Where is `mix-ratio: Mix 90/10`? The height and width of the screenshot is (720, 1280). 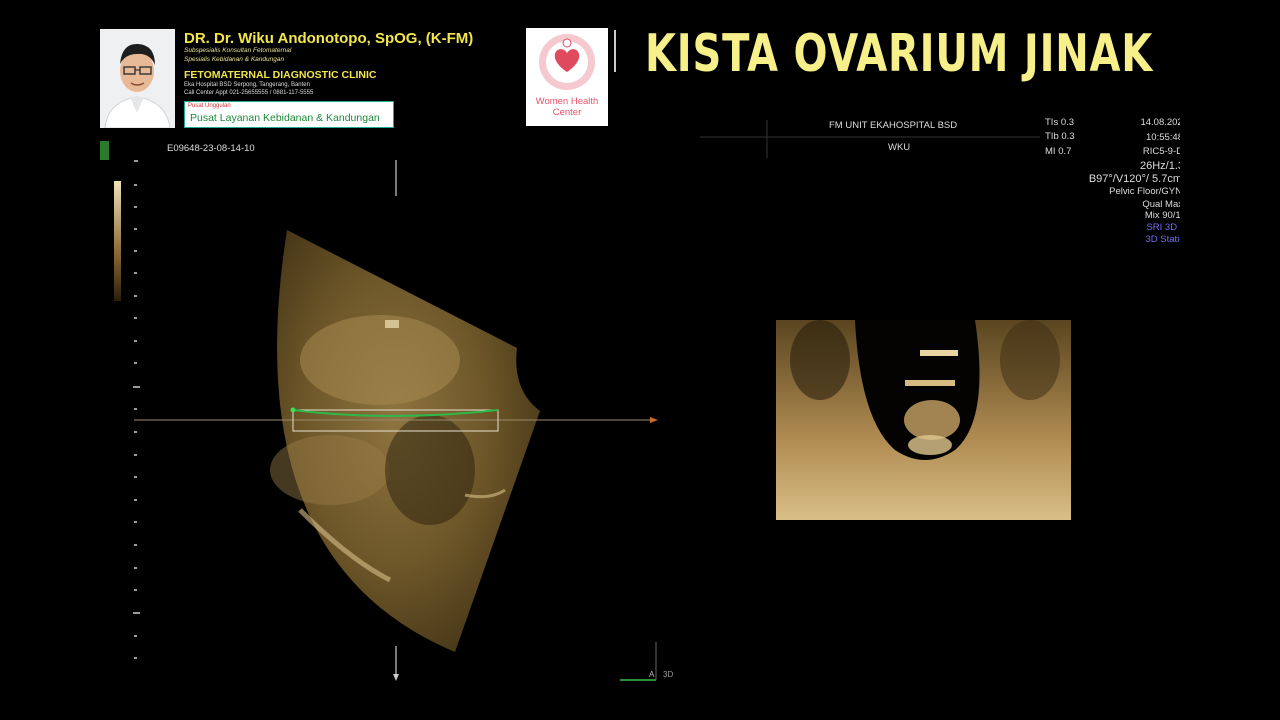
mix-ratio: Mix 90/10 is located at coordinates (1162, 215).